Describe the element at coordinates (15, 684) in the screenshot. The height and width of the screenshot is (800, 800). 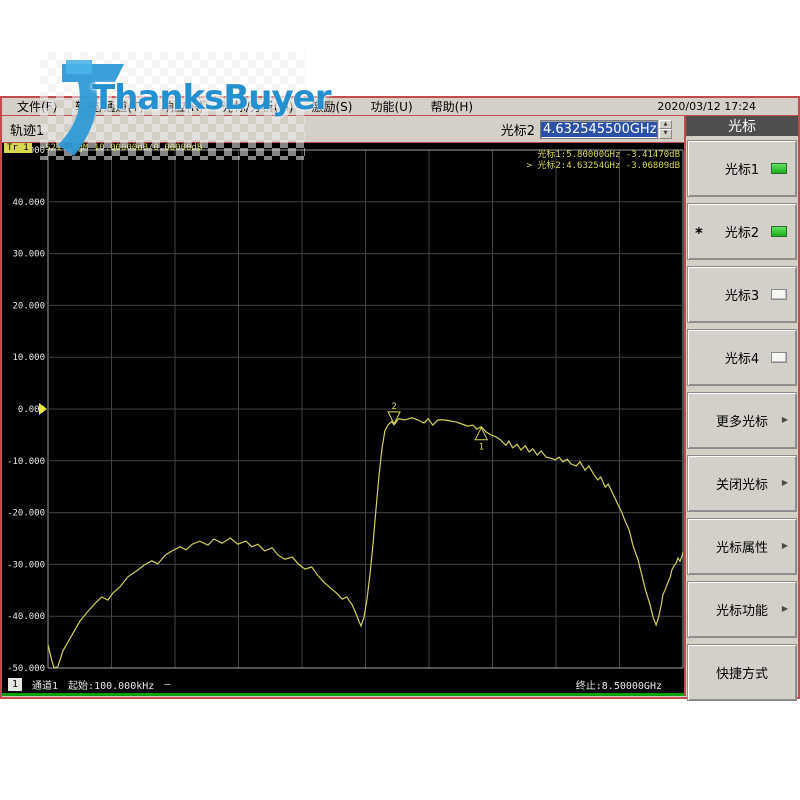
I see `channel-number-badge: 1` at that location.